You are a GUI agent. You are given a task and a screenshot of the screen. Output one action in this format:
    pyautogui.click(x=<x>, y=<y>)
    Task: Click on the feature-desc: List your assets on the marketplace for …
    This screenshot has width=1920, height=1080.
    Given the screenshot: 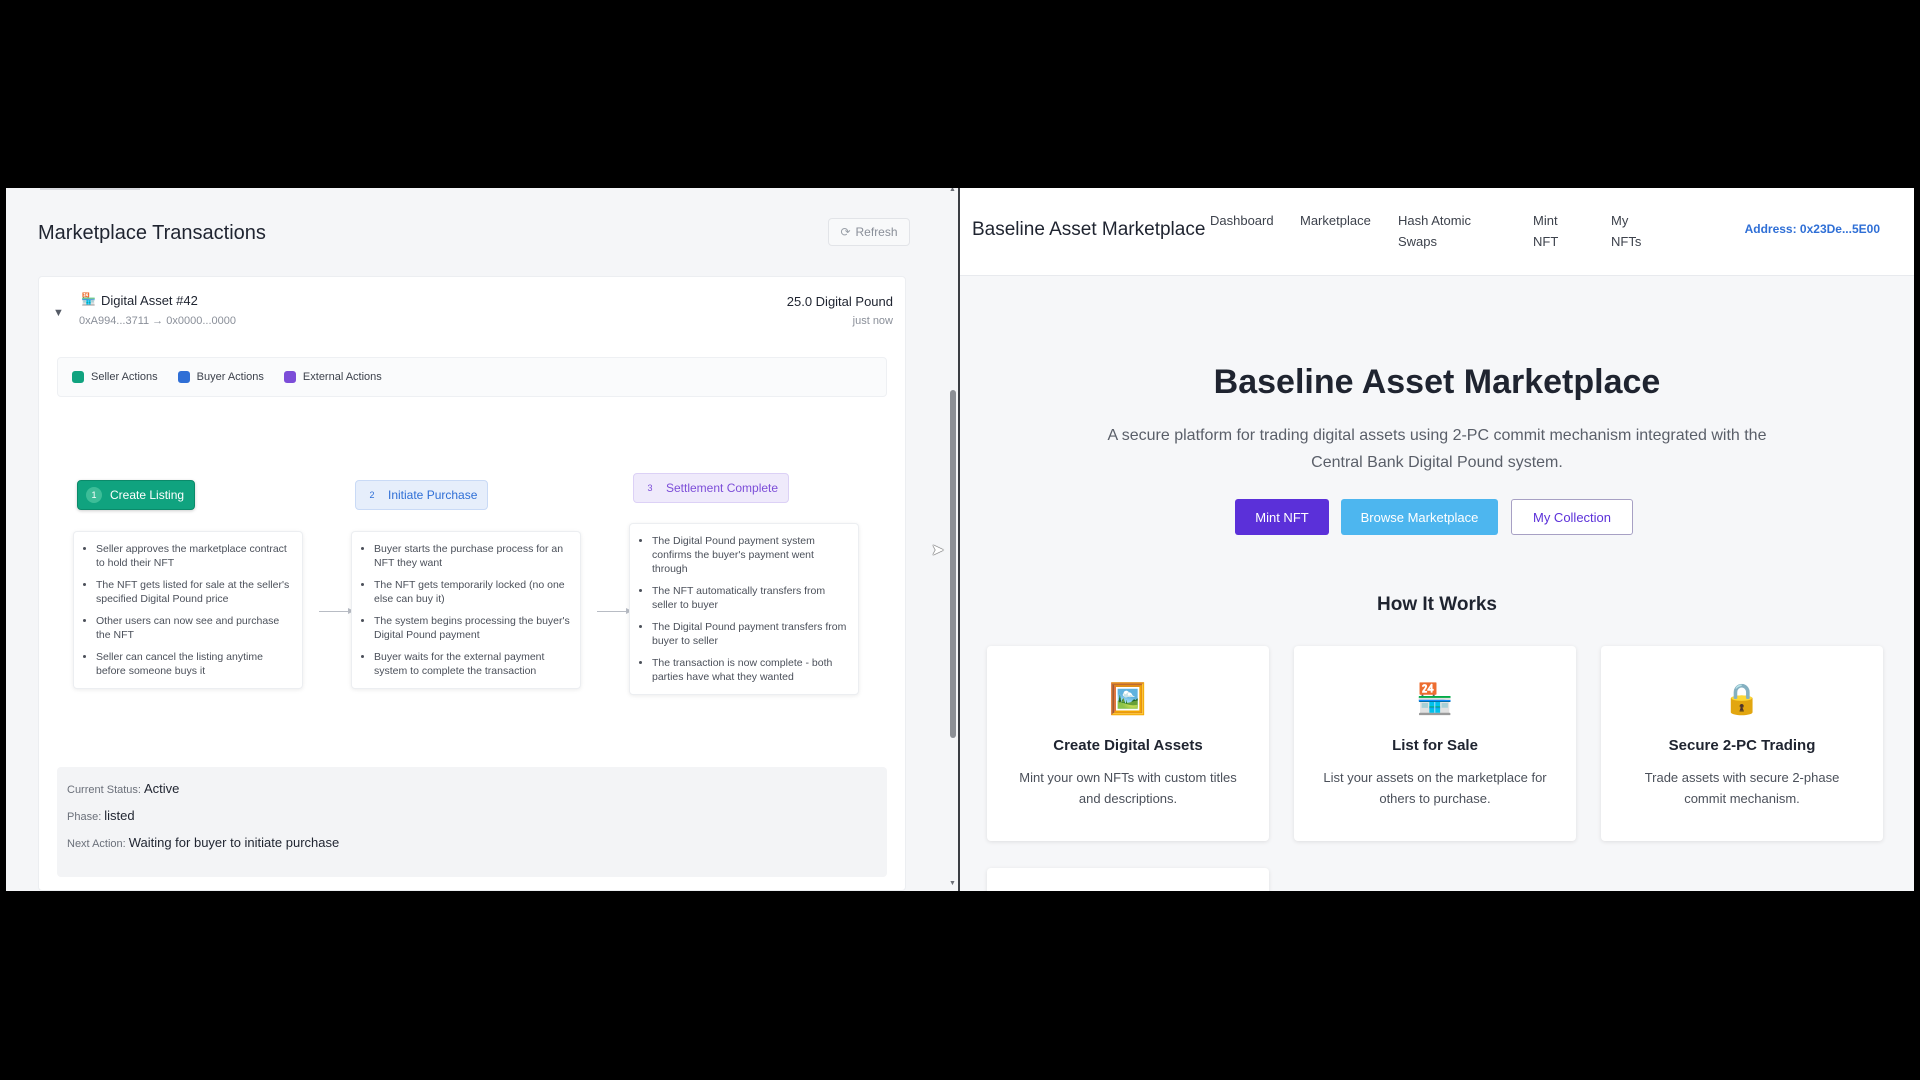 What is the action you would take?
    pyautogui.click(x=1435, y=788)
    